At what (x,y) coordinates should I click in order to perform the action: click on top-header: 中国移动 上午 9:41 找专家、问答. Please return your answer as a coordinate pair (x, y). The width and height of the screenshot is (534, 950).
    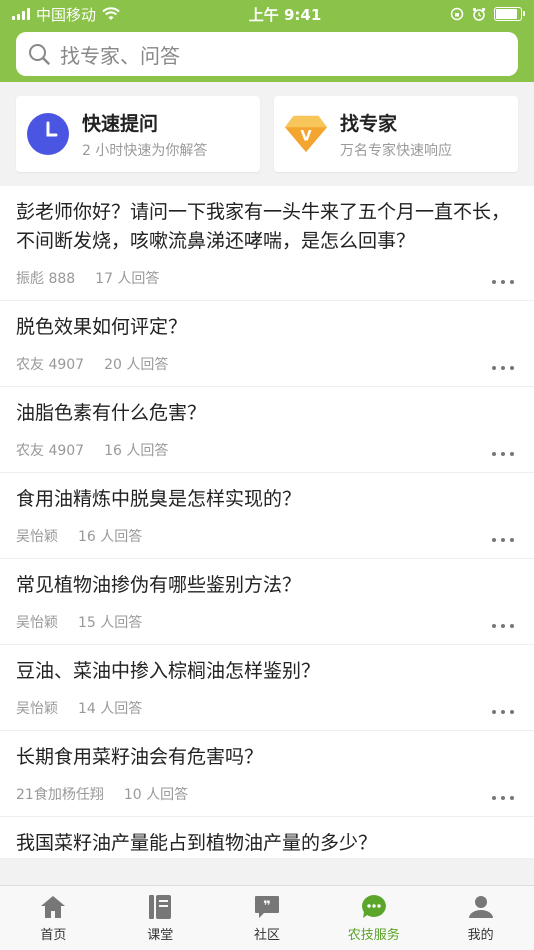
    Looking at the image, I should click on (267, 41).